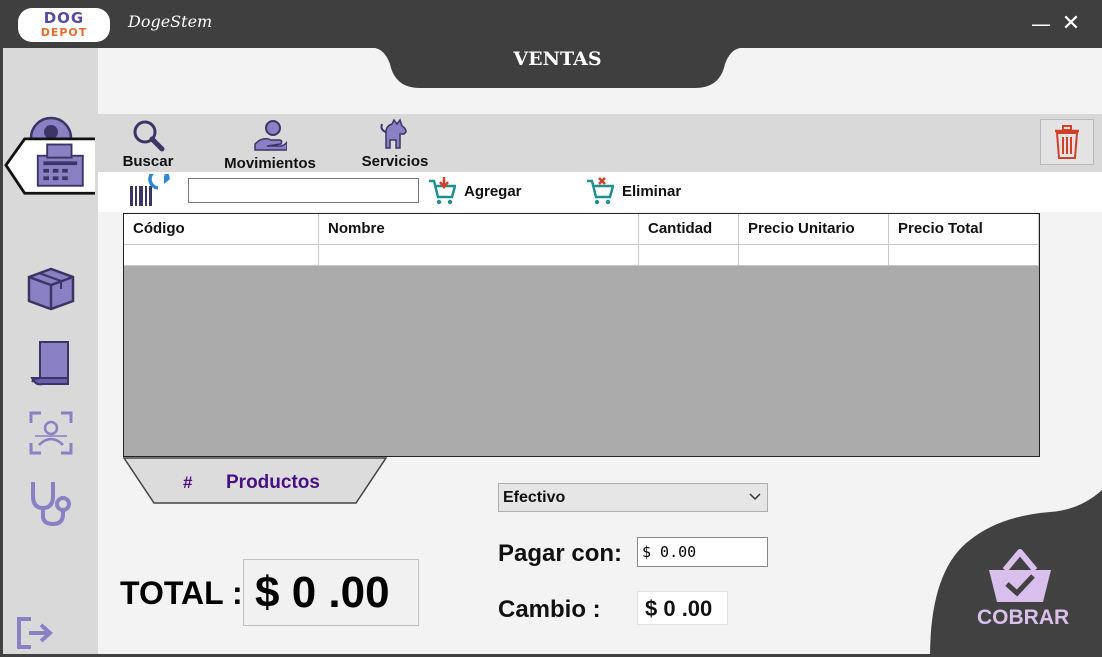 The image size is (1102, 657). I want to click on sidebar-item-veterinaria, so click(50, 503).